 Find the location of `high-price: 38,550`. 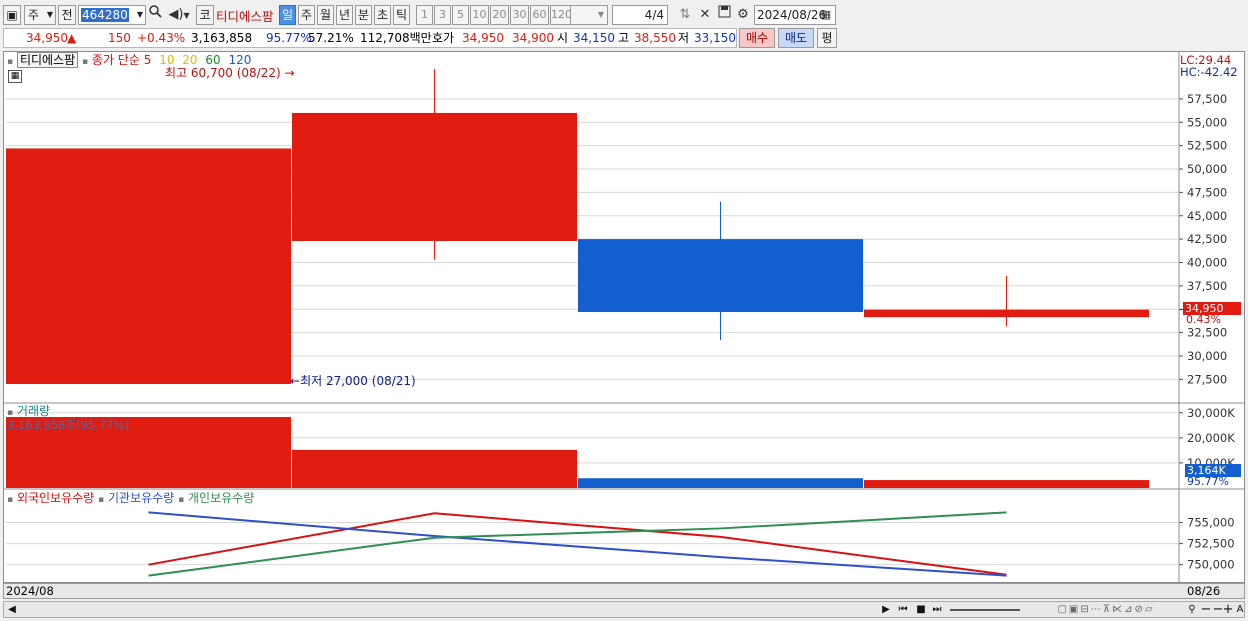

high-price: 38,550 is located at coordinates (655, 38).